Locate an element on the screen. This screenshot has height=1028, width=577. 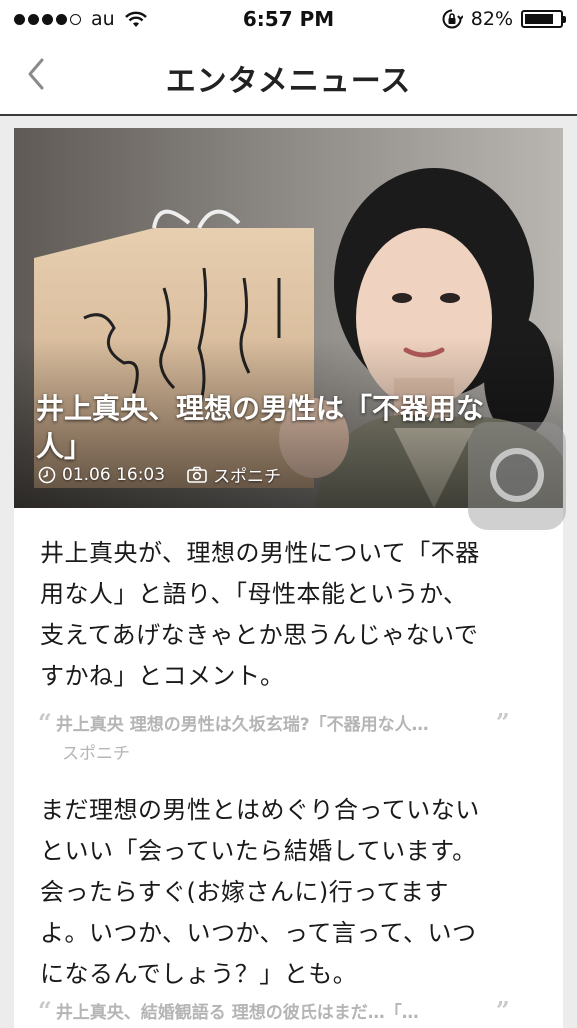
assistive-touch-icon is located at coordinates (517, 475).